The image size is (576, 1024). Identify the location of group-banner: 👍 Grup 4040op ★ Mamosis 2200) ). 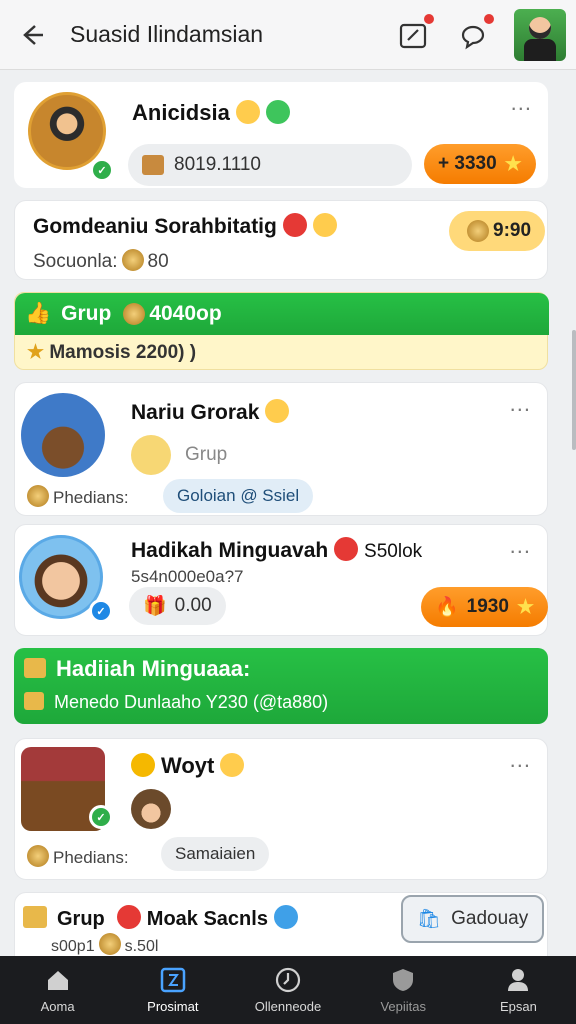
(281, 331).